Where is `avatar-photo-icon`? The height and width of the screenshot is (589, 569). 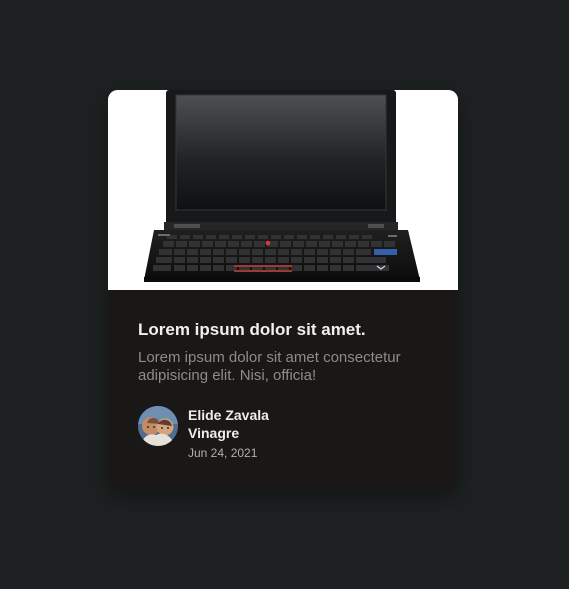 avatar-photo-icon is located at coordinates (158, 426).